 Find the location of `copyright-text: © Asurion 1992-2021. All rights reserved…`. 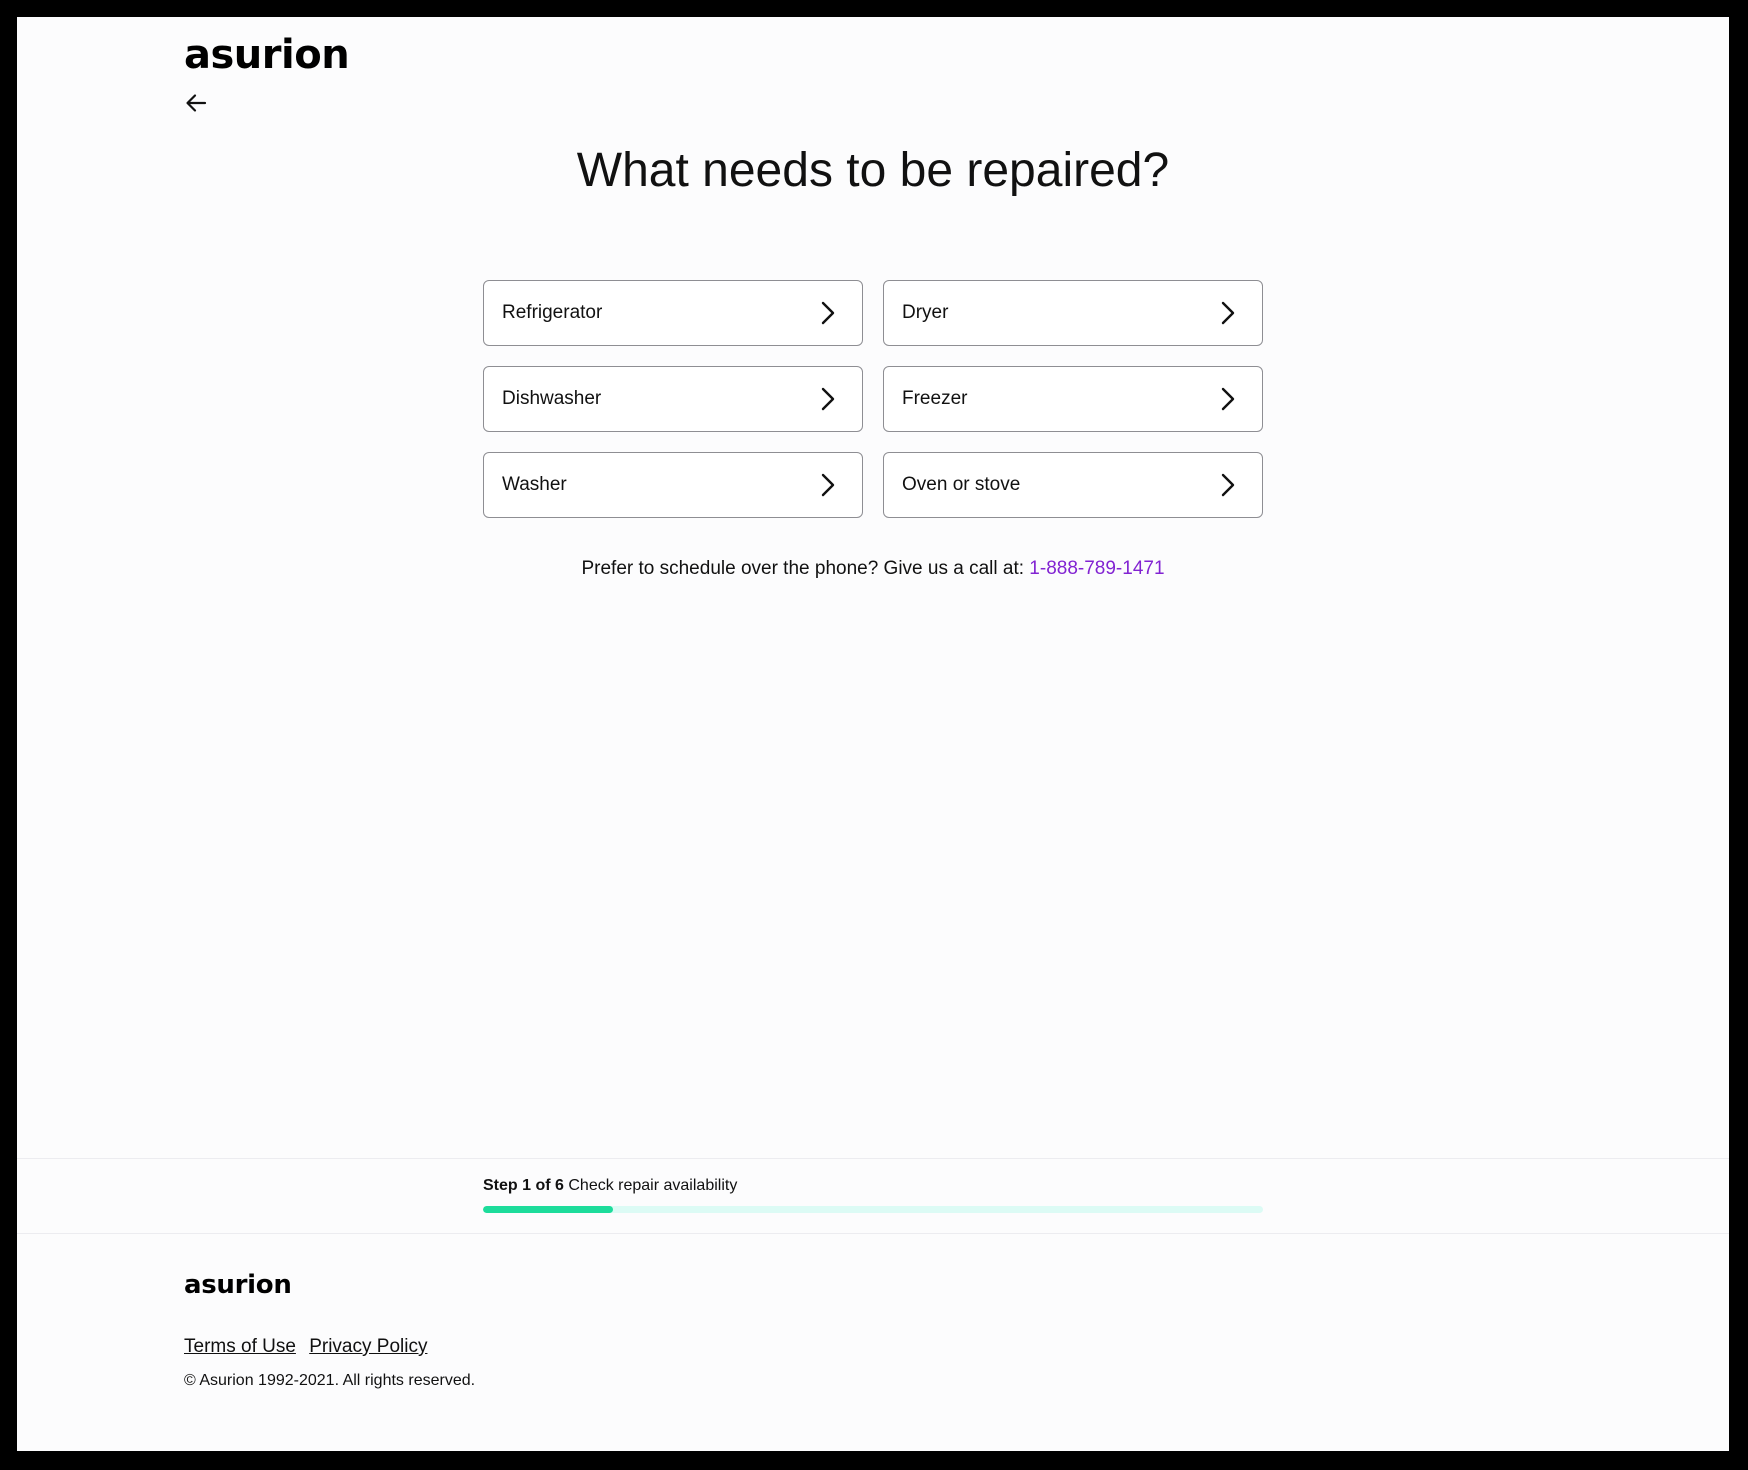

copyright-text: © Asurion 1992-2021. All rights reserved… is located at coordinates (330, 1380).